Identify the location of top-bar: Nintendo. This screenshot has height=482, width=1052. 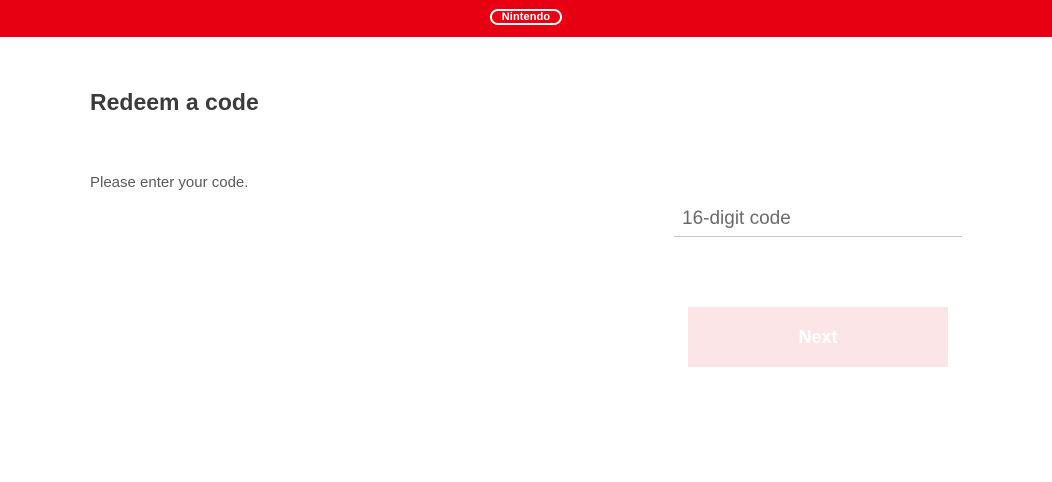
(526, 18).